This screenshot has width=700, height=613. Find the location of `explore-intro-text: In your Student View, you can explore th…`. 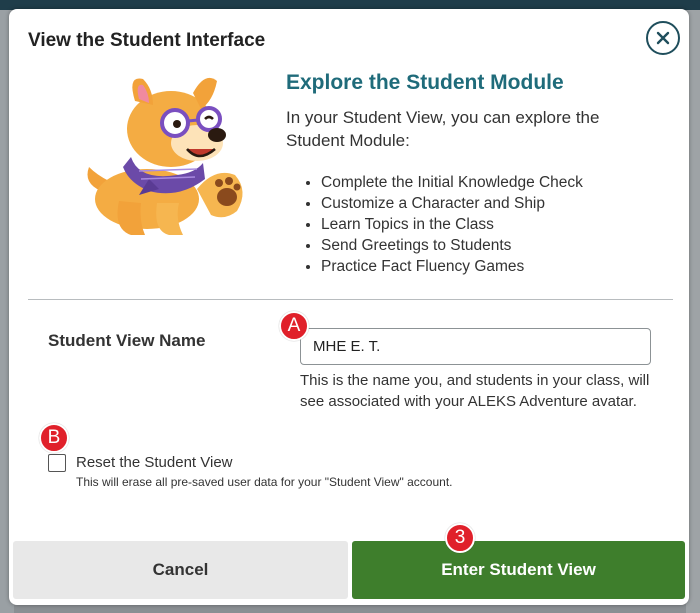

explore-intro-text: In your Student View, you can explore th… is located at coordinates (443, 129).